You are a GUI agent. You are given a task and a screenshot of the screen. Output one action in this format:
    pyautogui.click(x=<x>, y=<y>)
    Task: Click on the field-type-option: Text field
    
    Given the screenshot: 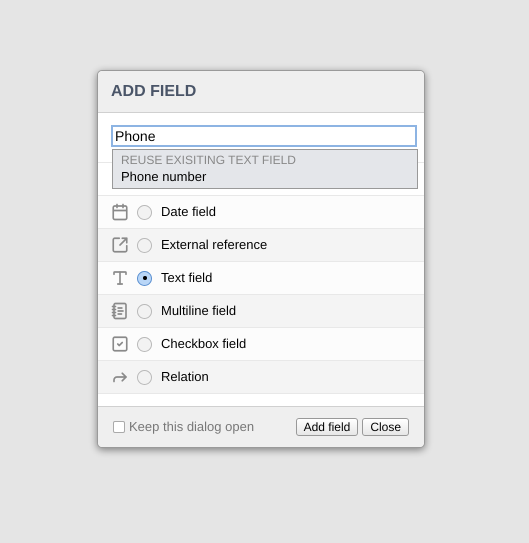 What is the action you would take?
    pyautogui.click(x=261, y=277)
    